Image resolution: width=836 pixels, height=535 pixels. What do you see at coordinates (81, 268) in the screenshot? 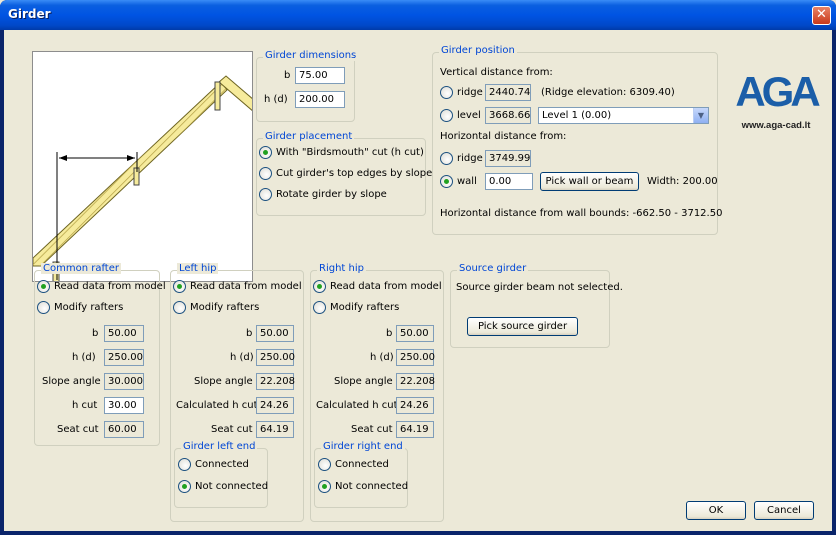
I see `group-legend: Common rafter` at bounding box center [81, 268].